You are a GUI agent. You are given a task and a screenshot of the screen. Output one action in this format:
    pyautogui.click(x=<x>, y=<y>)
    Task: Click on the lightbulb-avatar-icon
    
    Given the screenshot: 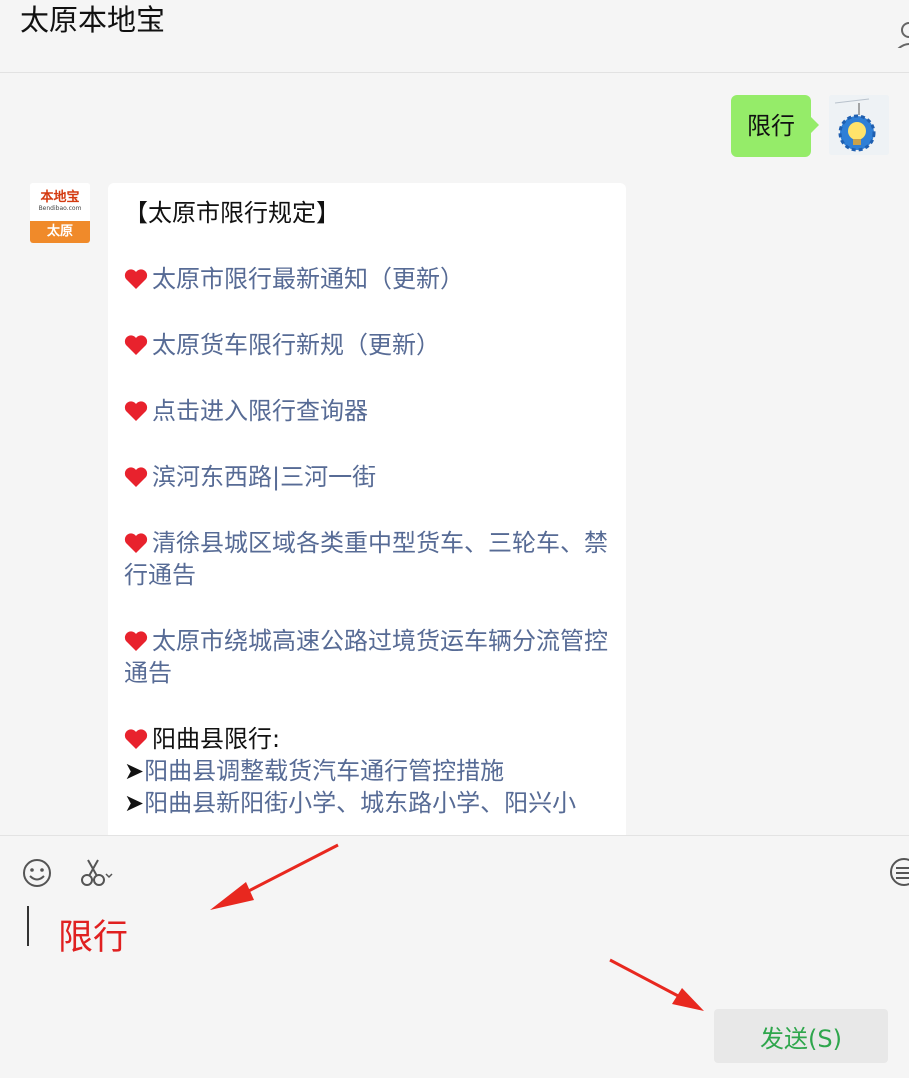 What is the action you would take?
    pyautogui.click(x=859, y=125)
    